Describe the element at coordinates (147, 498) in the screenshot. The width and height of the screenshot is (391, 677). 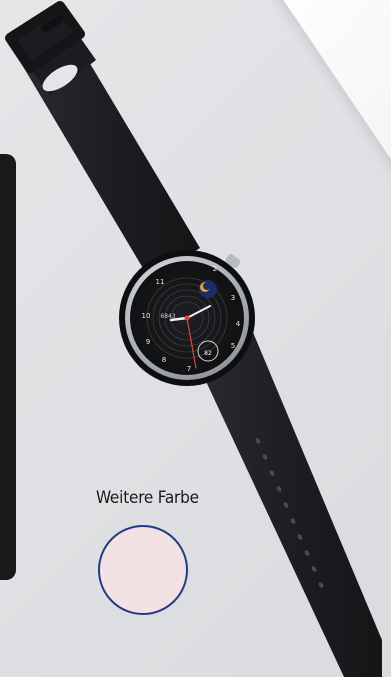
I see `color-option-label: Weitere Farbe` at that location.